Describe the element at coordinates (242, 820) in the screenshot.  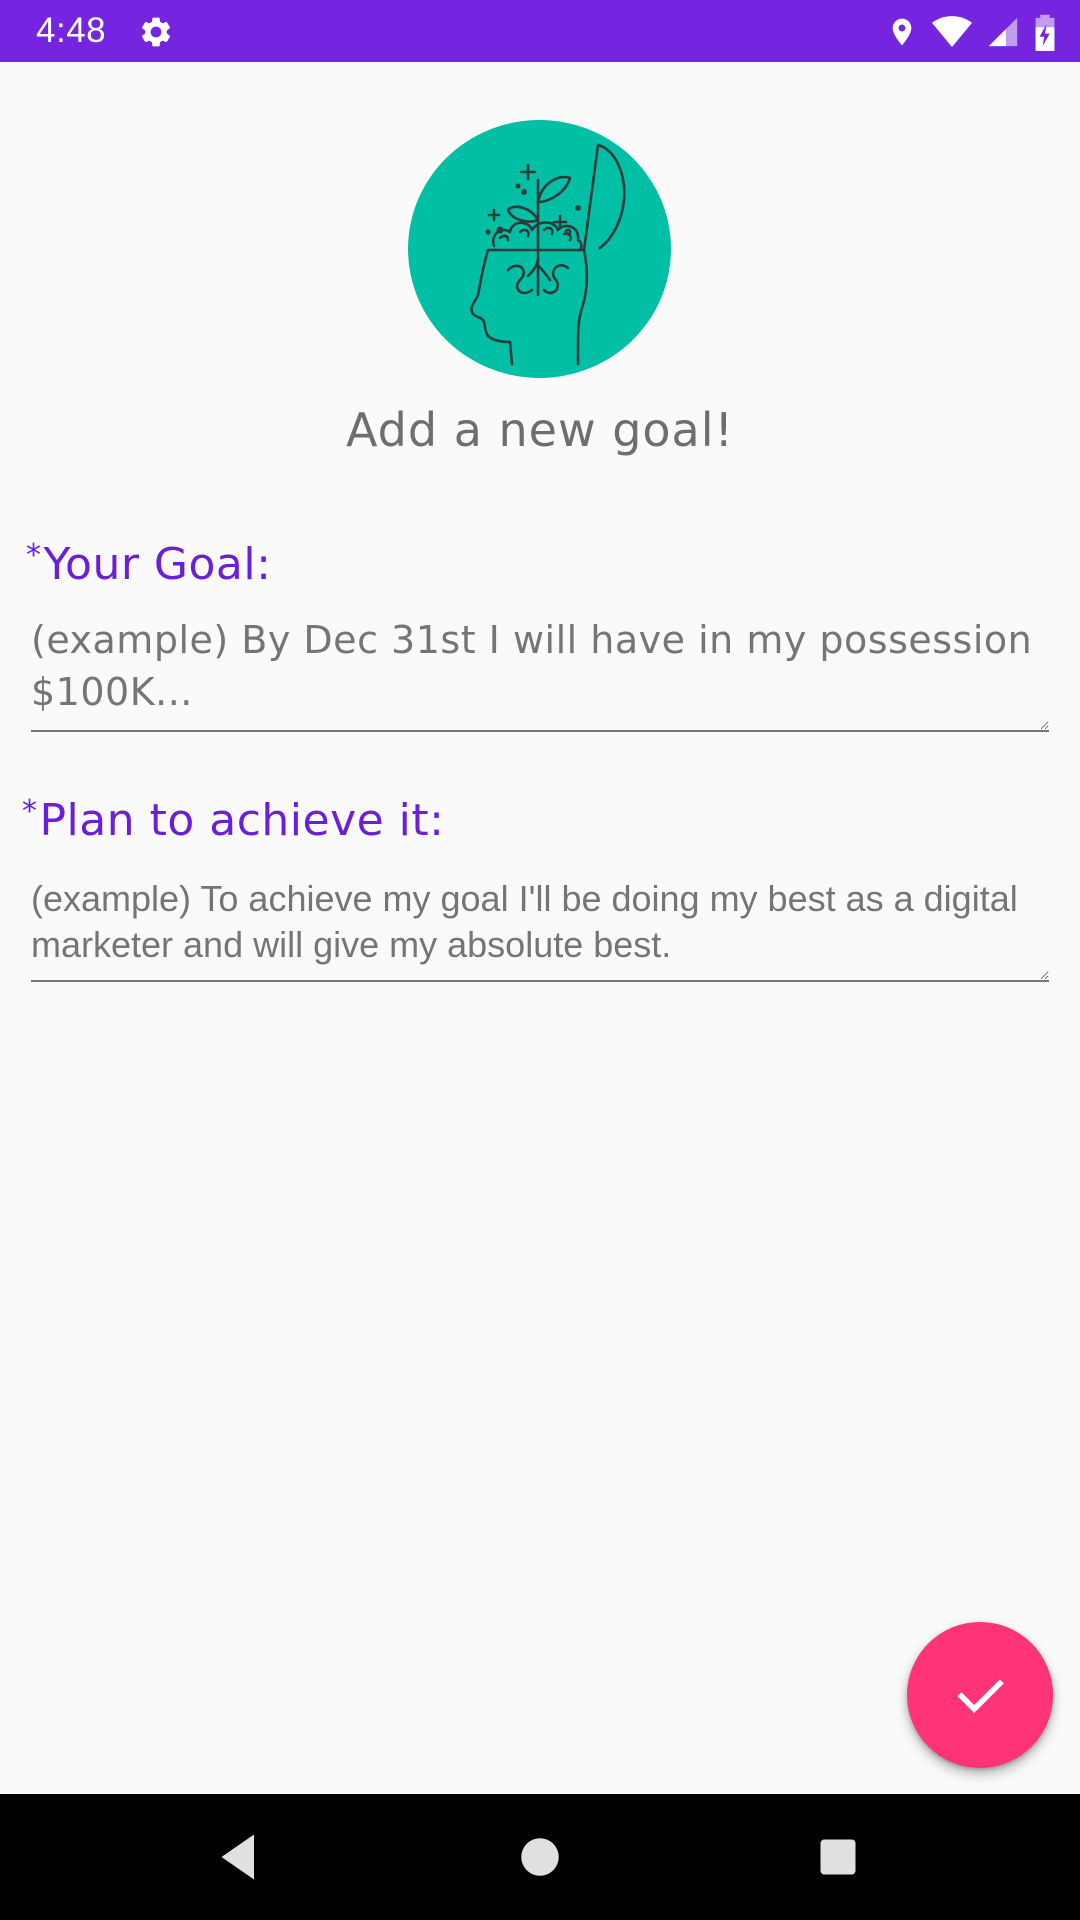
I see `plan-label-text: Plan to achieve it:` at that location.